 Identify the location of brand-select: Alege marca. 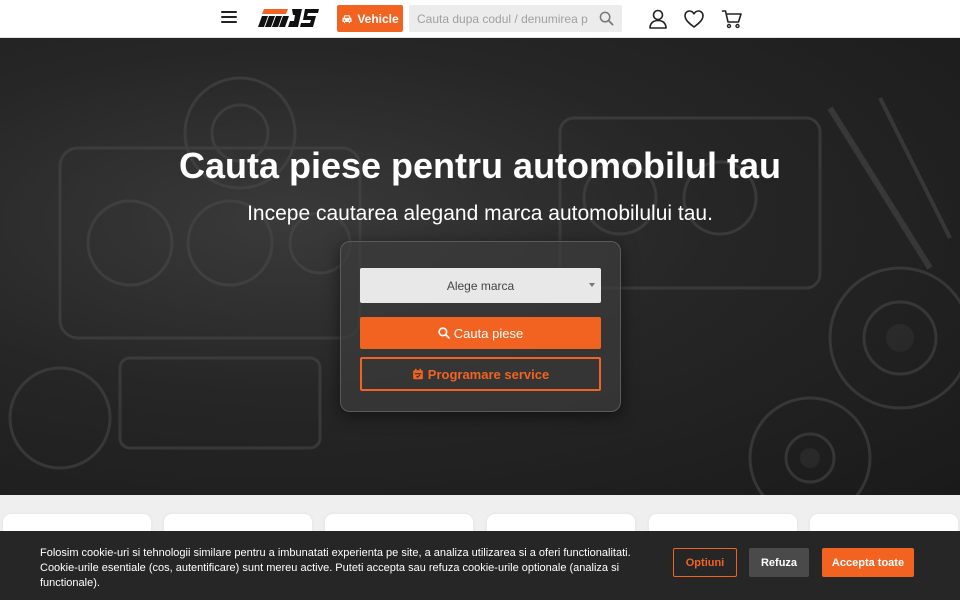
(480, 285).